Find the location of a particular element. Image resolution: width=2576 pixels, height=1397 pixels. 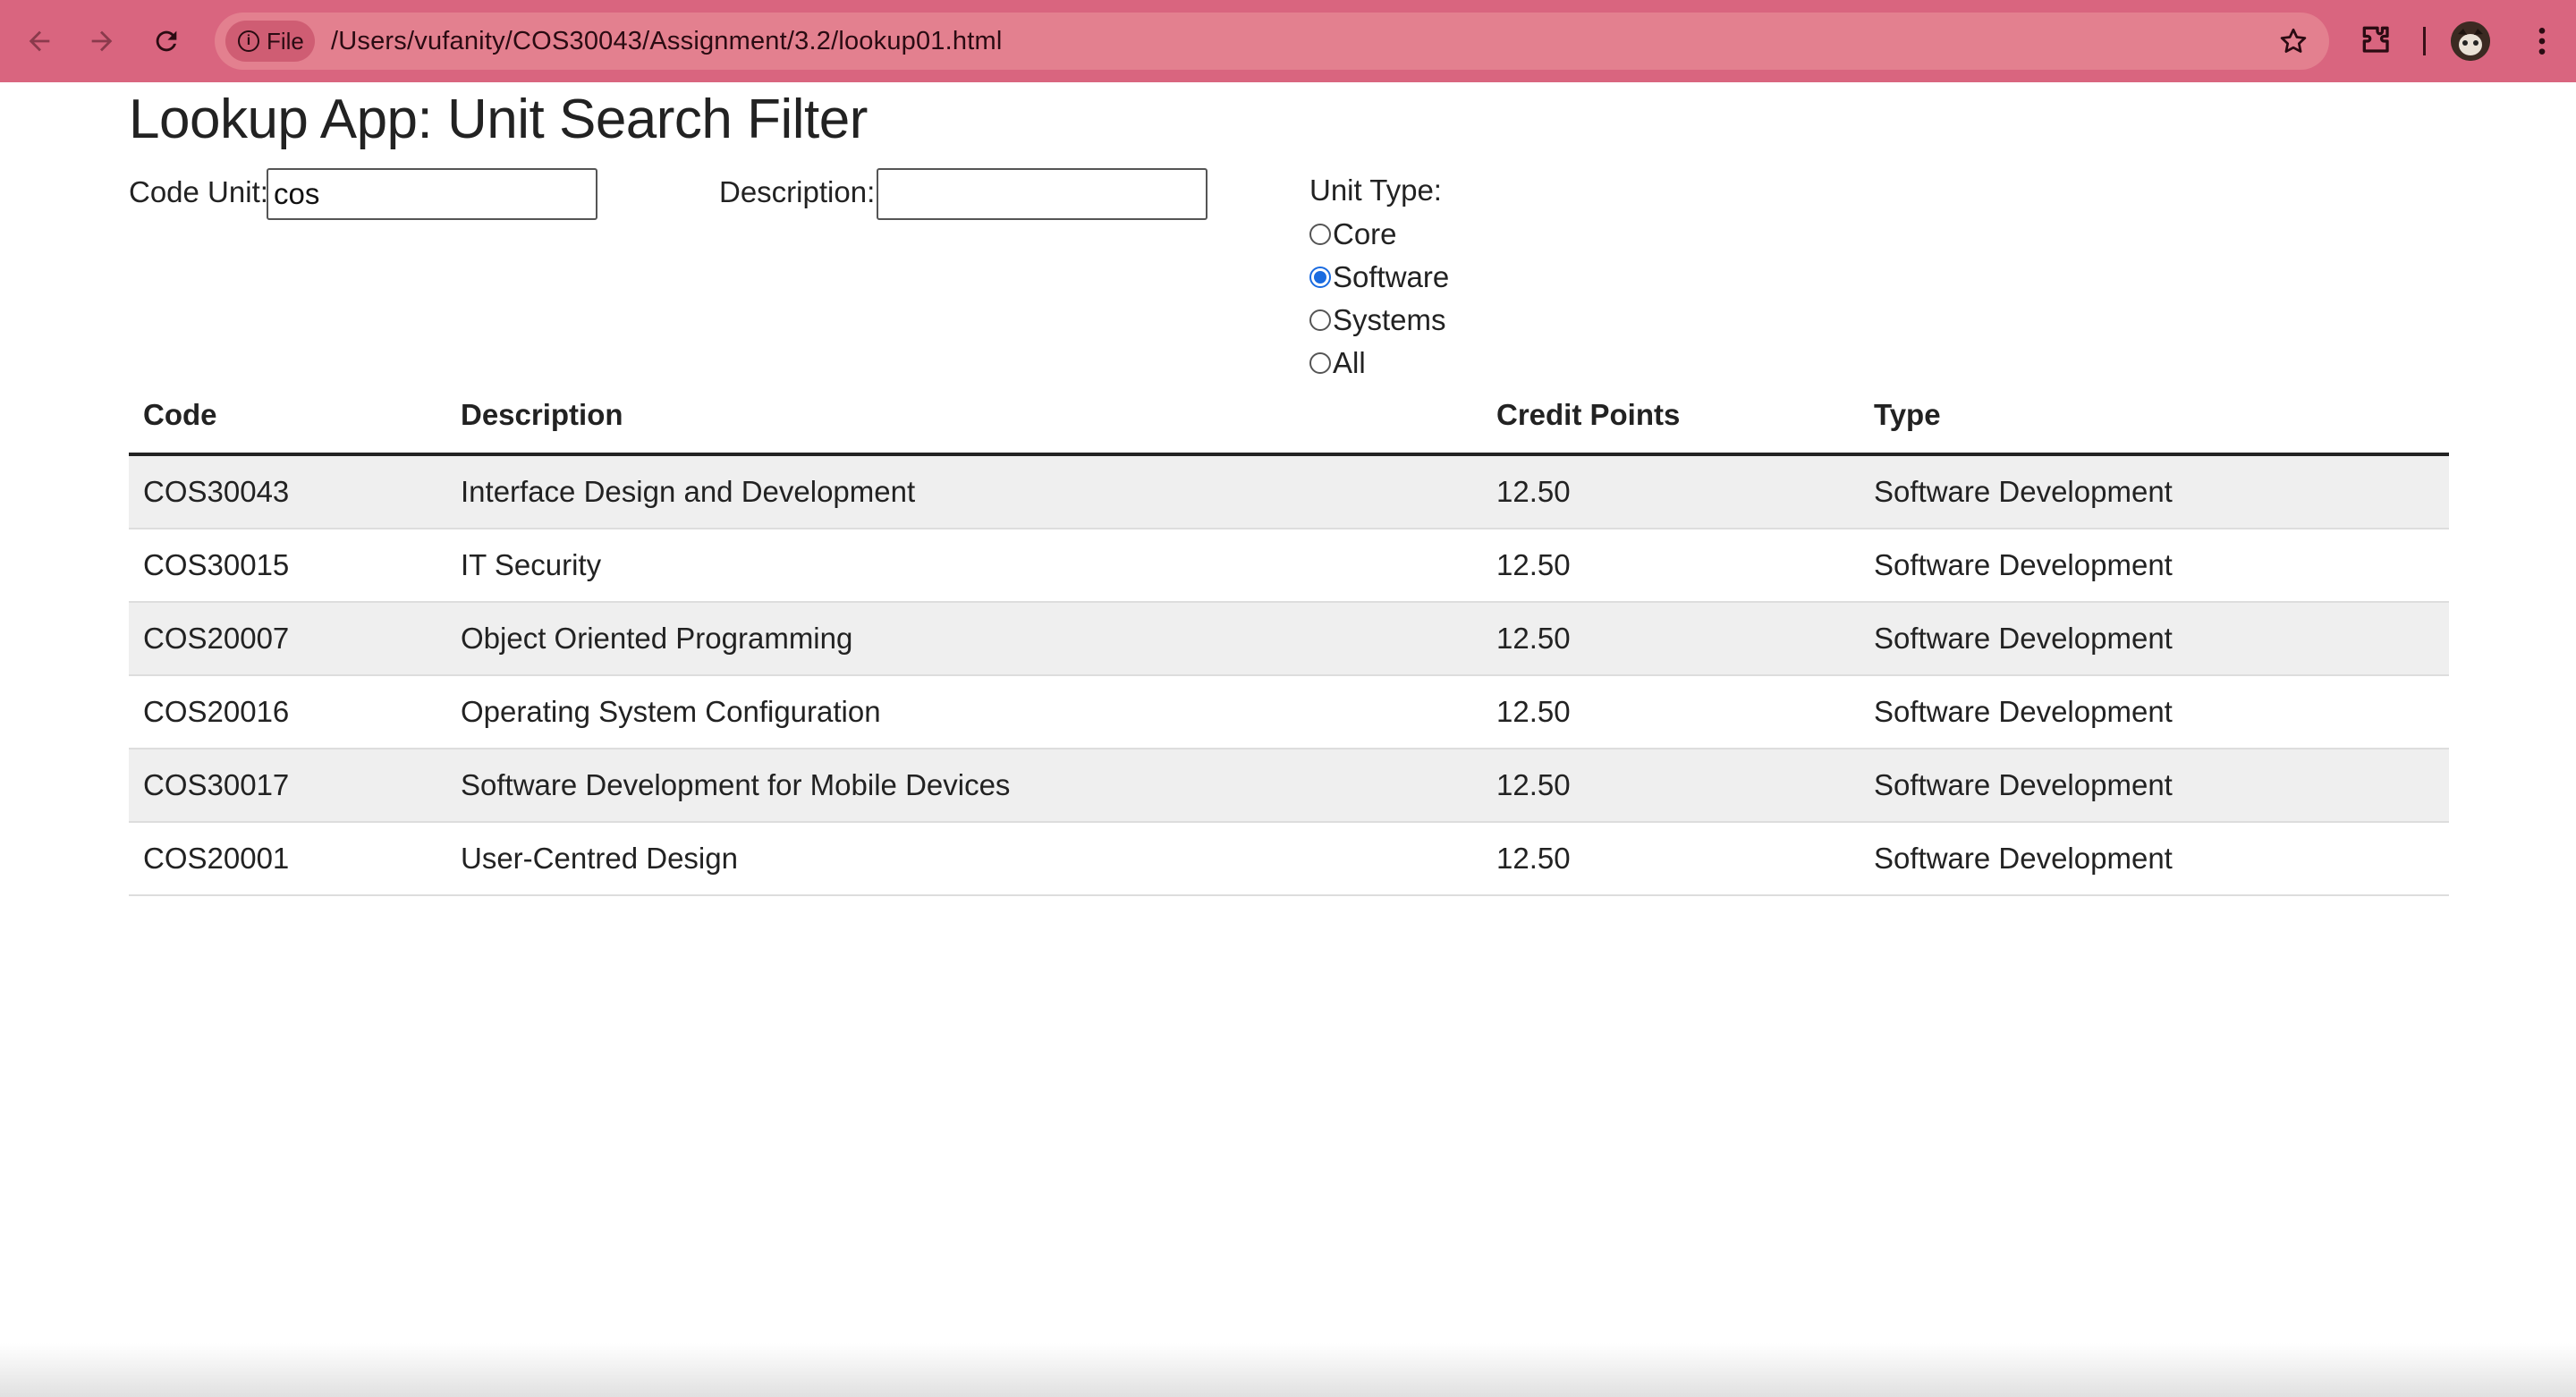

cell-description: User-Centred Design is located at coordinates (964, 859).